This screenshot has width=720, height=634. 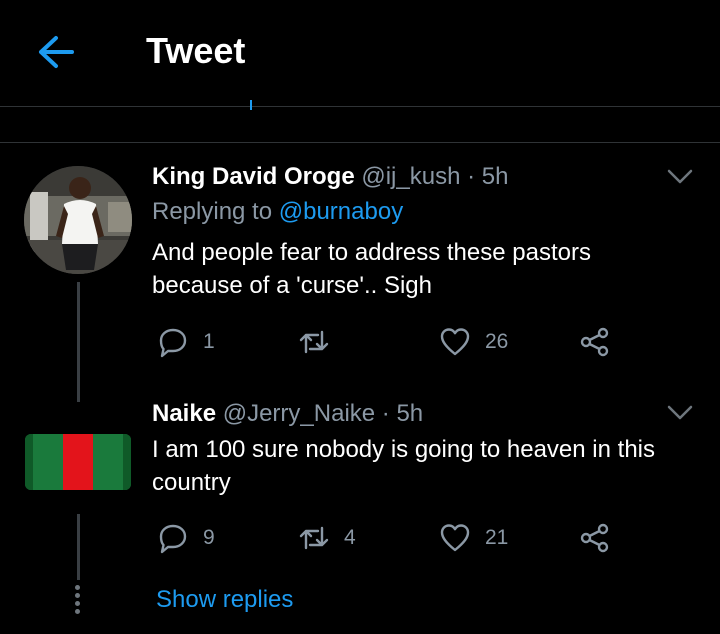 What do you see at coordinates (78, 600) in the screenshot?
I see `more-replies-dots` at bounding box center [78, 600].